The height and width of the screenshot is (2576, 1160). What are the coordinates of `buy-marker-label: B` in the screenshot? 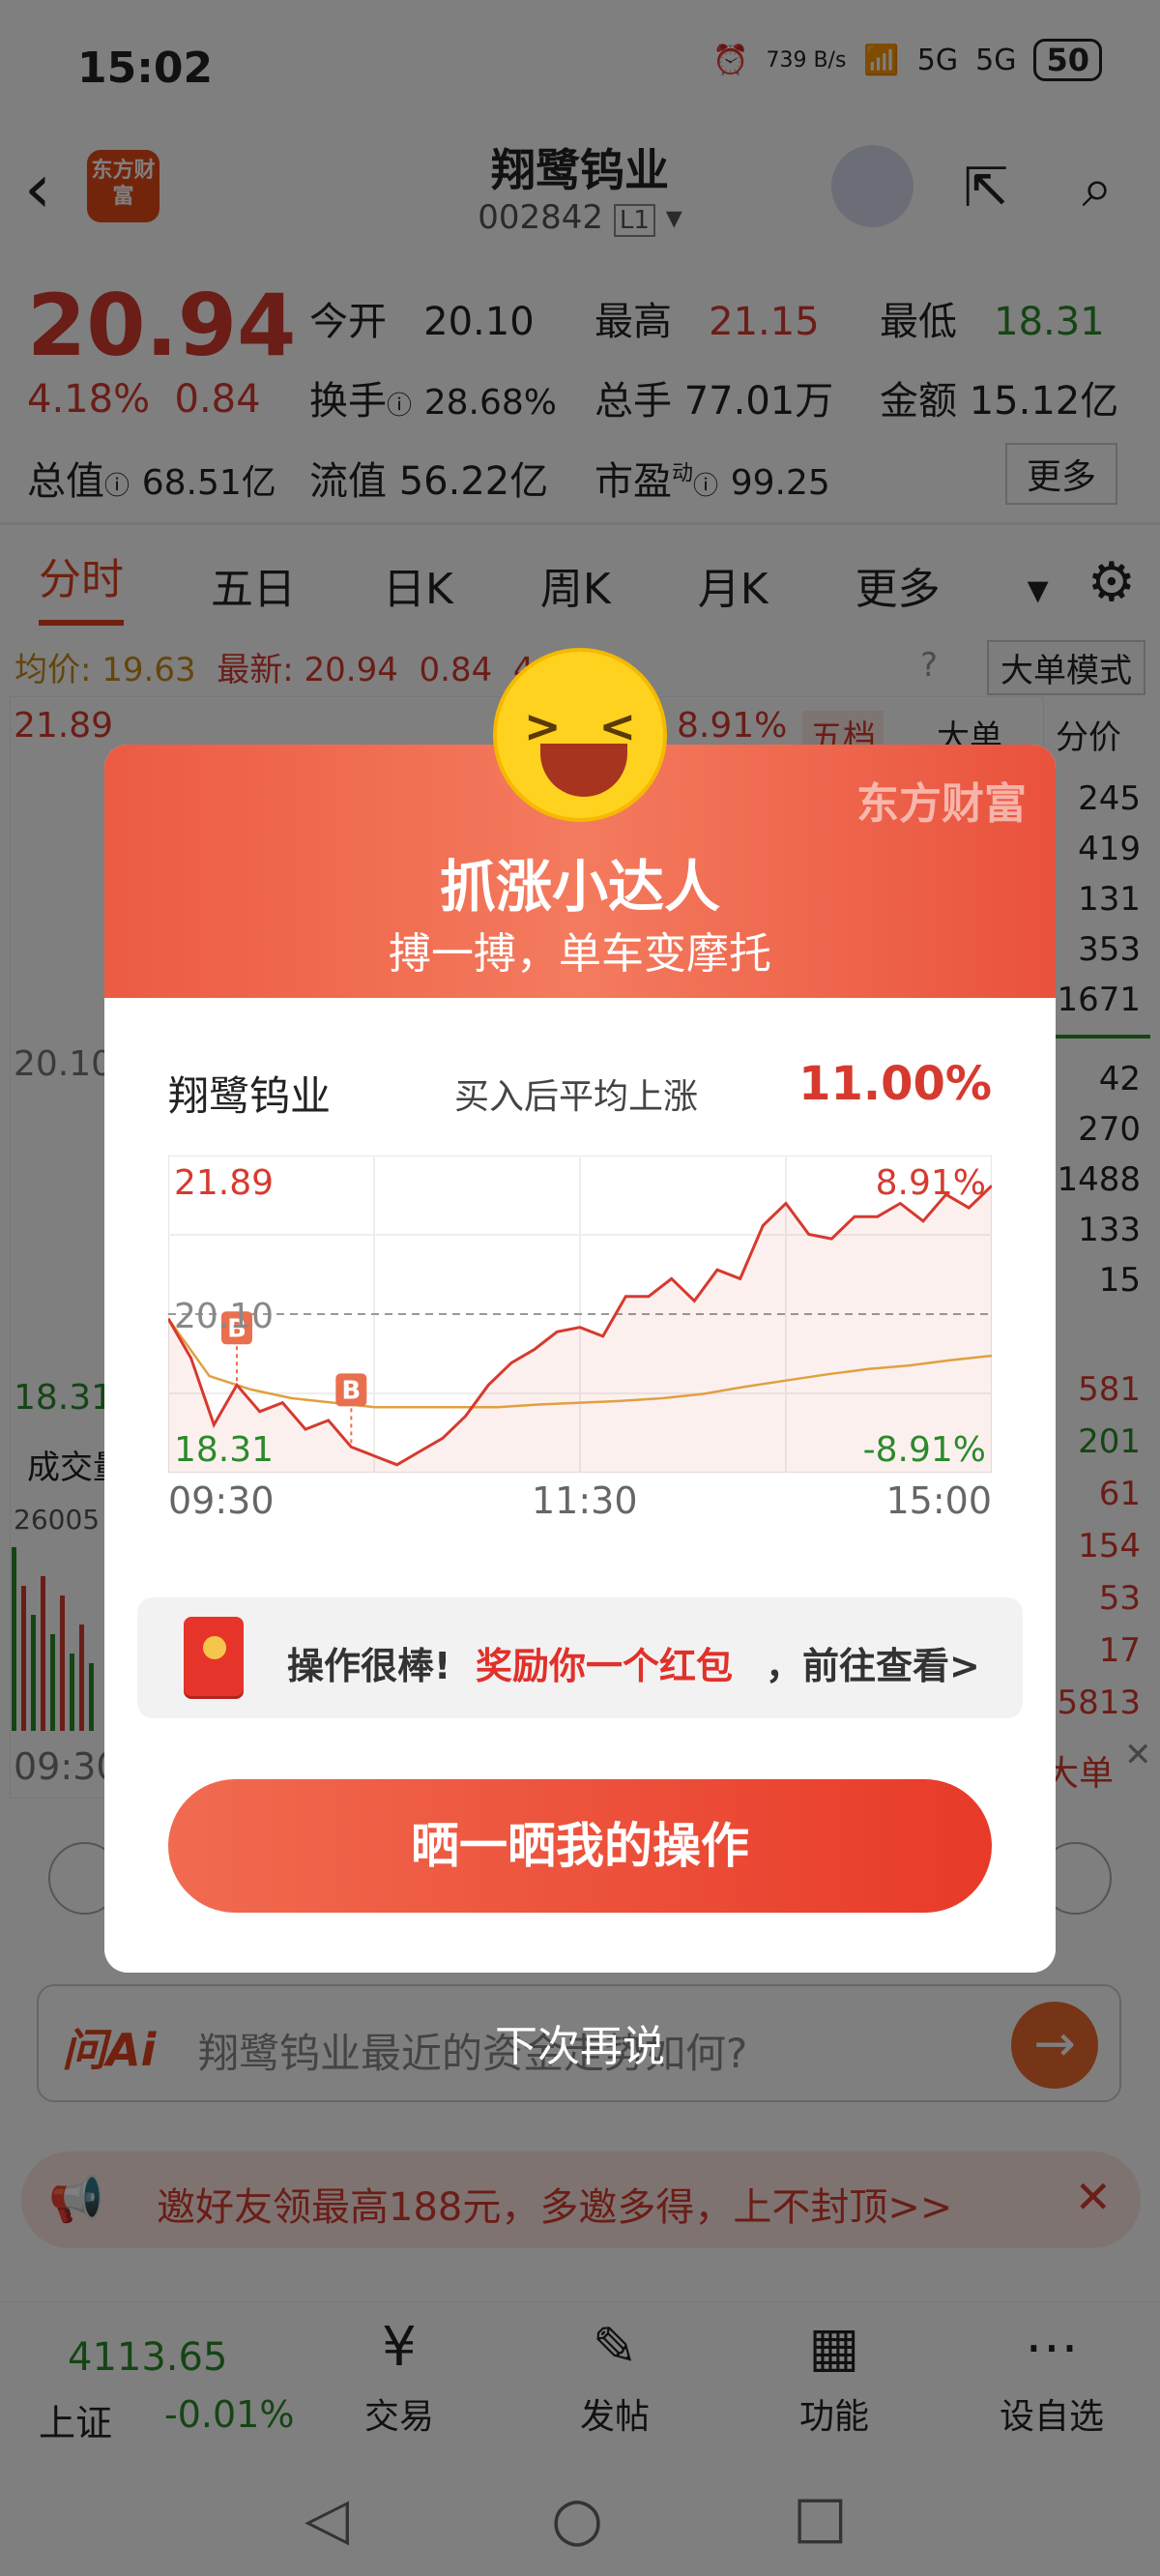 It's located at (351, 1390).